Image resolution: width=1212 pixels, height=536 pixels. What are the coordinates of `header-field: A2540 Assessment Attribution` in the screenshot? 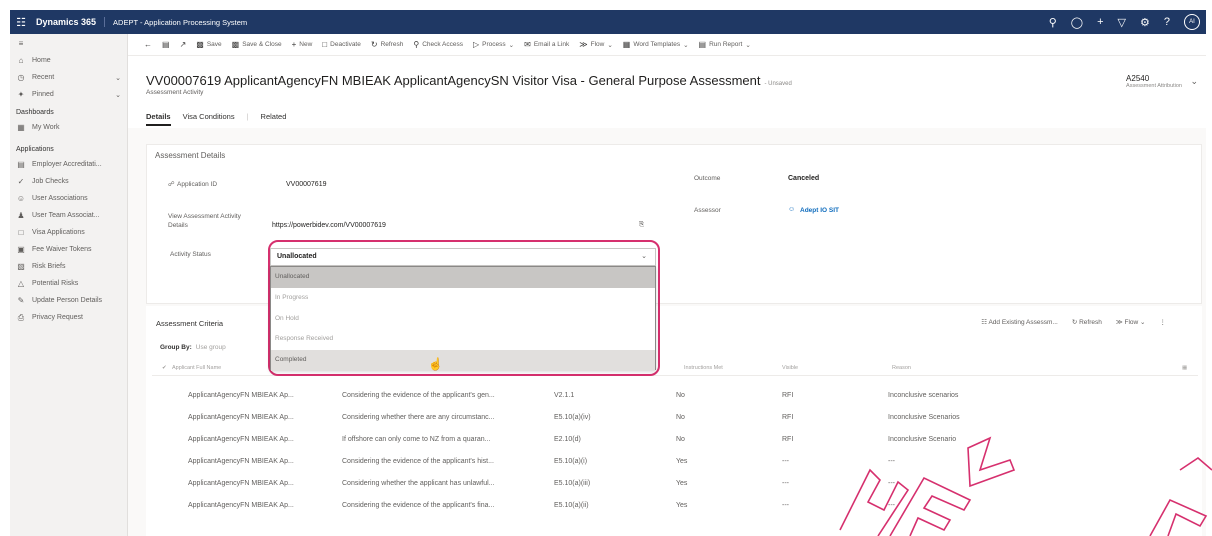 It's located at (1154, 81).